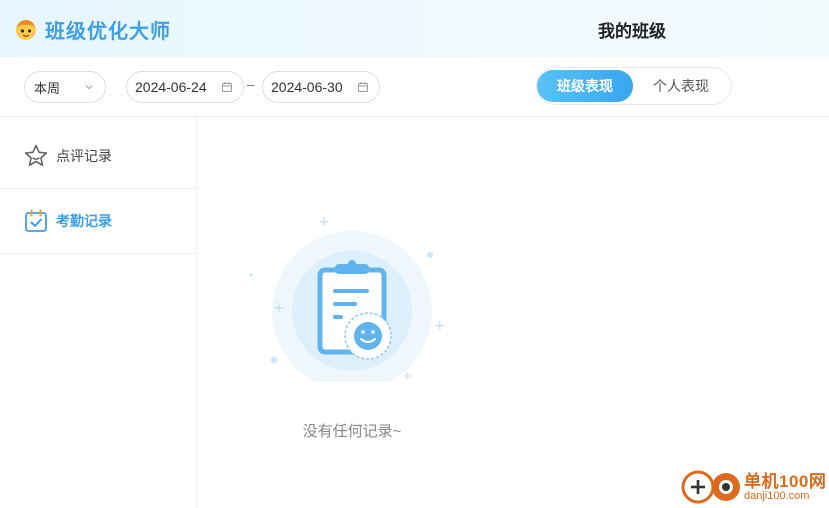 This screenshot has height=508, width=829. What do you see at coordinates (352, 431) in the screenshot?
I see `empty-message: 没有任何记录~` at bounding box center [352, 431].